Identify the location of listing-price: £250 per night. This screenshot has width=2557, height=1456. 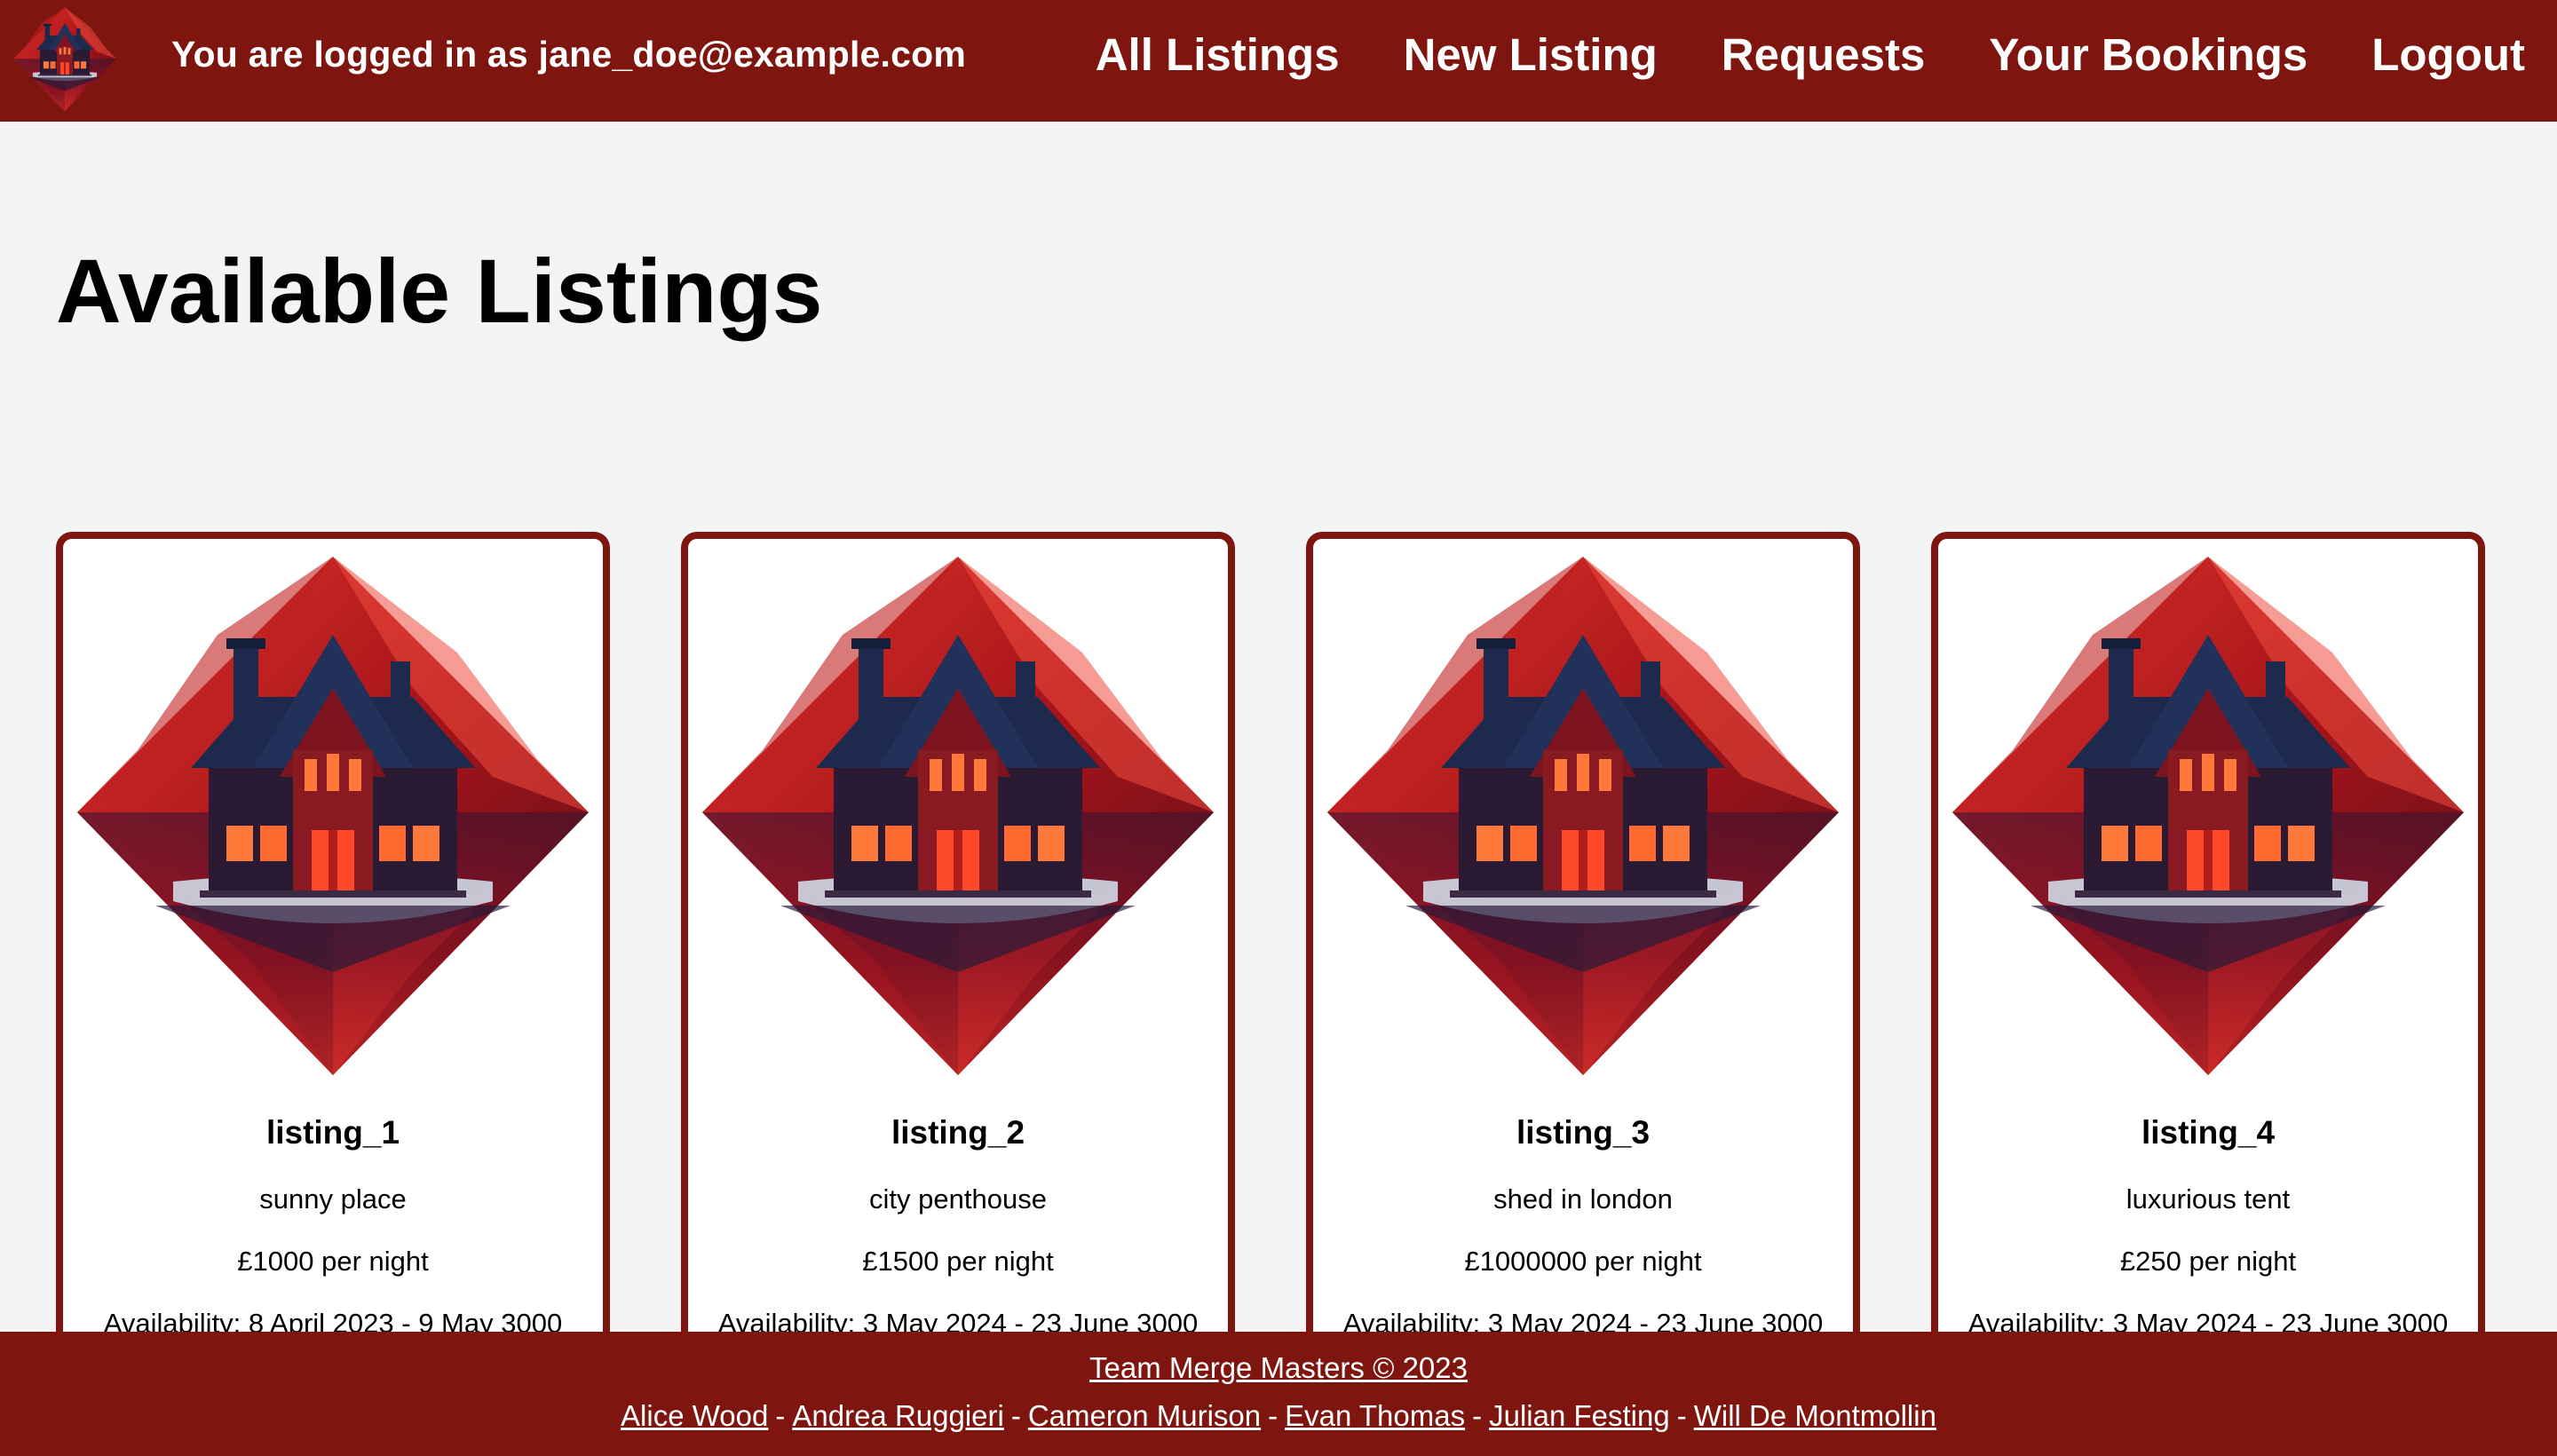
(2208, 1261).